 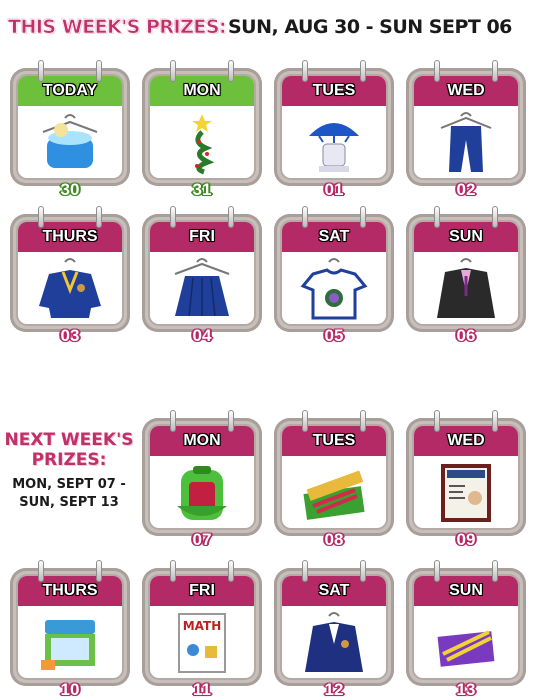 I want to click on date-number: 01, so click(x=334, y=189).